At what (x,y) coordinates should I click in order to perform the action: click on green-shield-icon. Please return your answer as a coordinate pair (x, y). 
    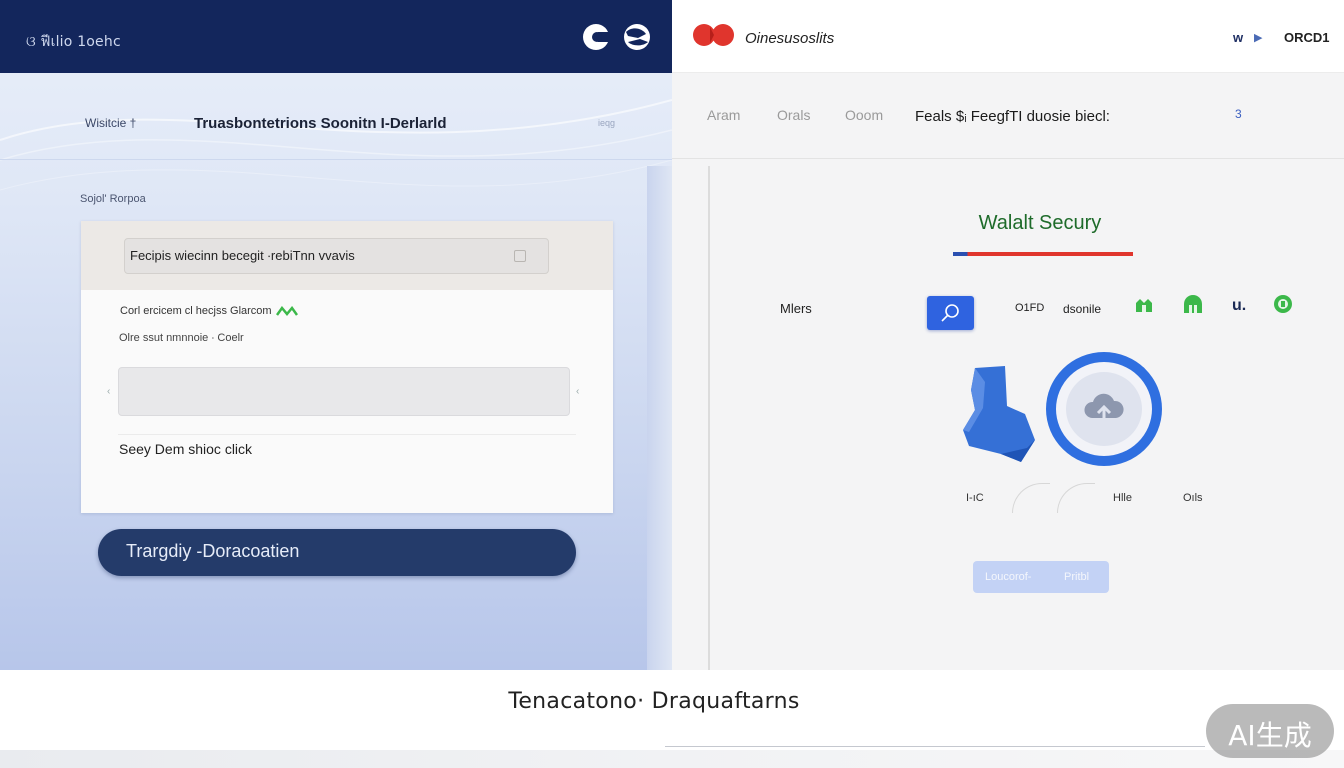
    Looking at the image, I should click on (1144, 305).